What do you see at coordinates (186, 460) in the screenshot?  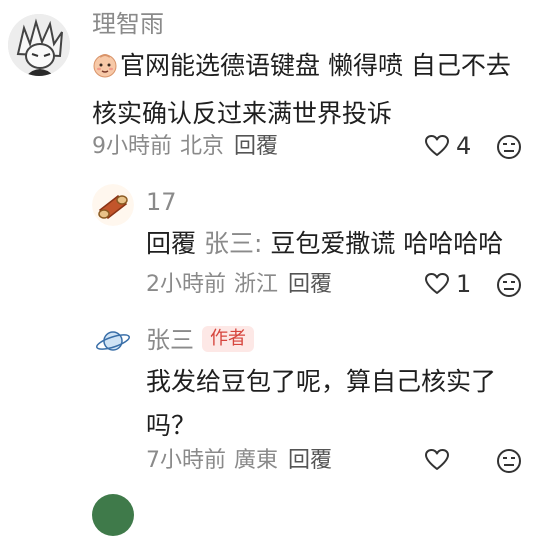 I see `timestamp: 7小時前` at bounding box center [186, 460].